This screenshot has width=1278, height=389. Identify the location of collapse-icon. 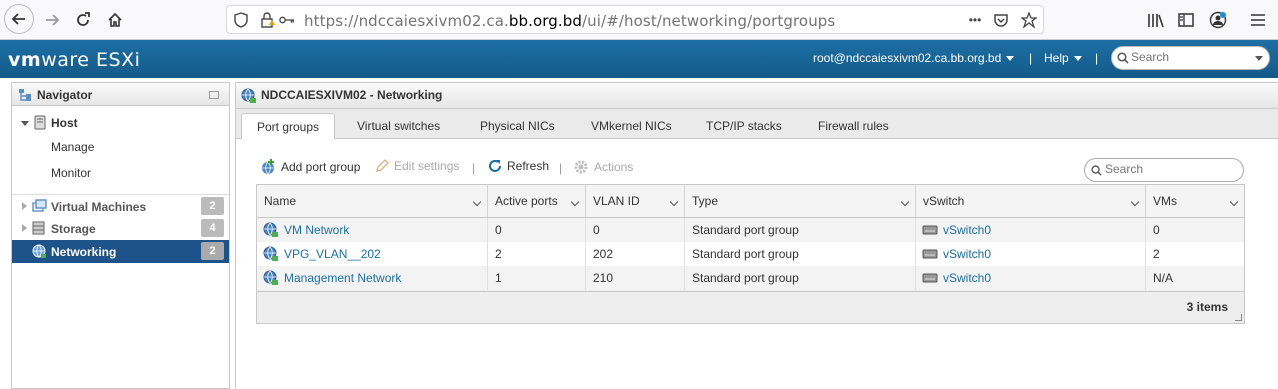
(214, 95).